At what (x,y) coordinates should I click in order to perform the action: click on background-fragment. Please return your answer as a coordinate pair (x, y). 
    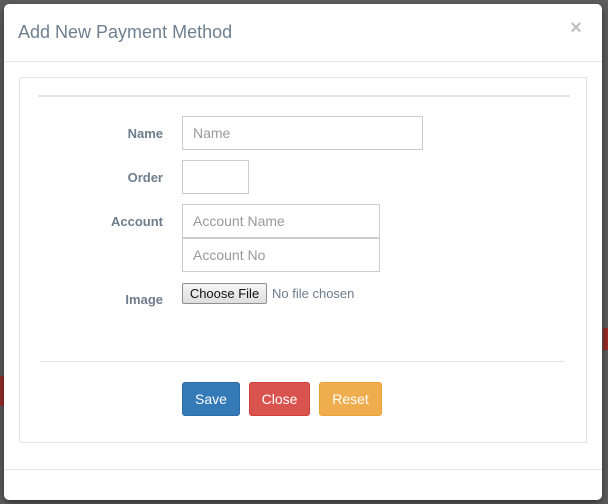
    Looking at the image, I should click on (605, 339).